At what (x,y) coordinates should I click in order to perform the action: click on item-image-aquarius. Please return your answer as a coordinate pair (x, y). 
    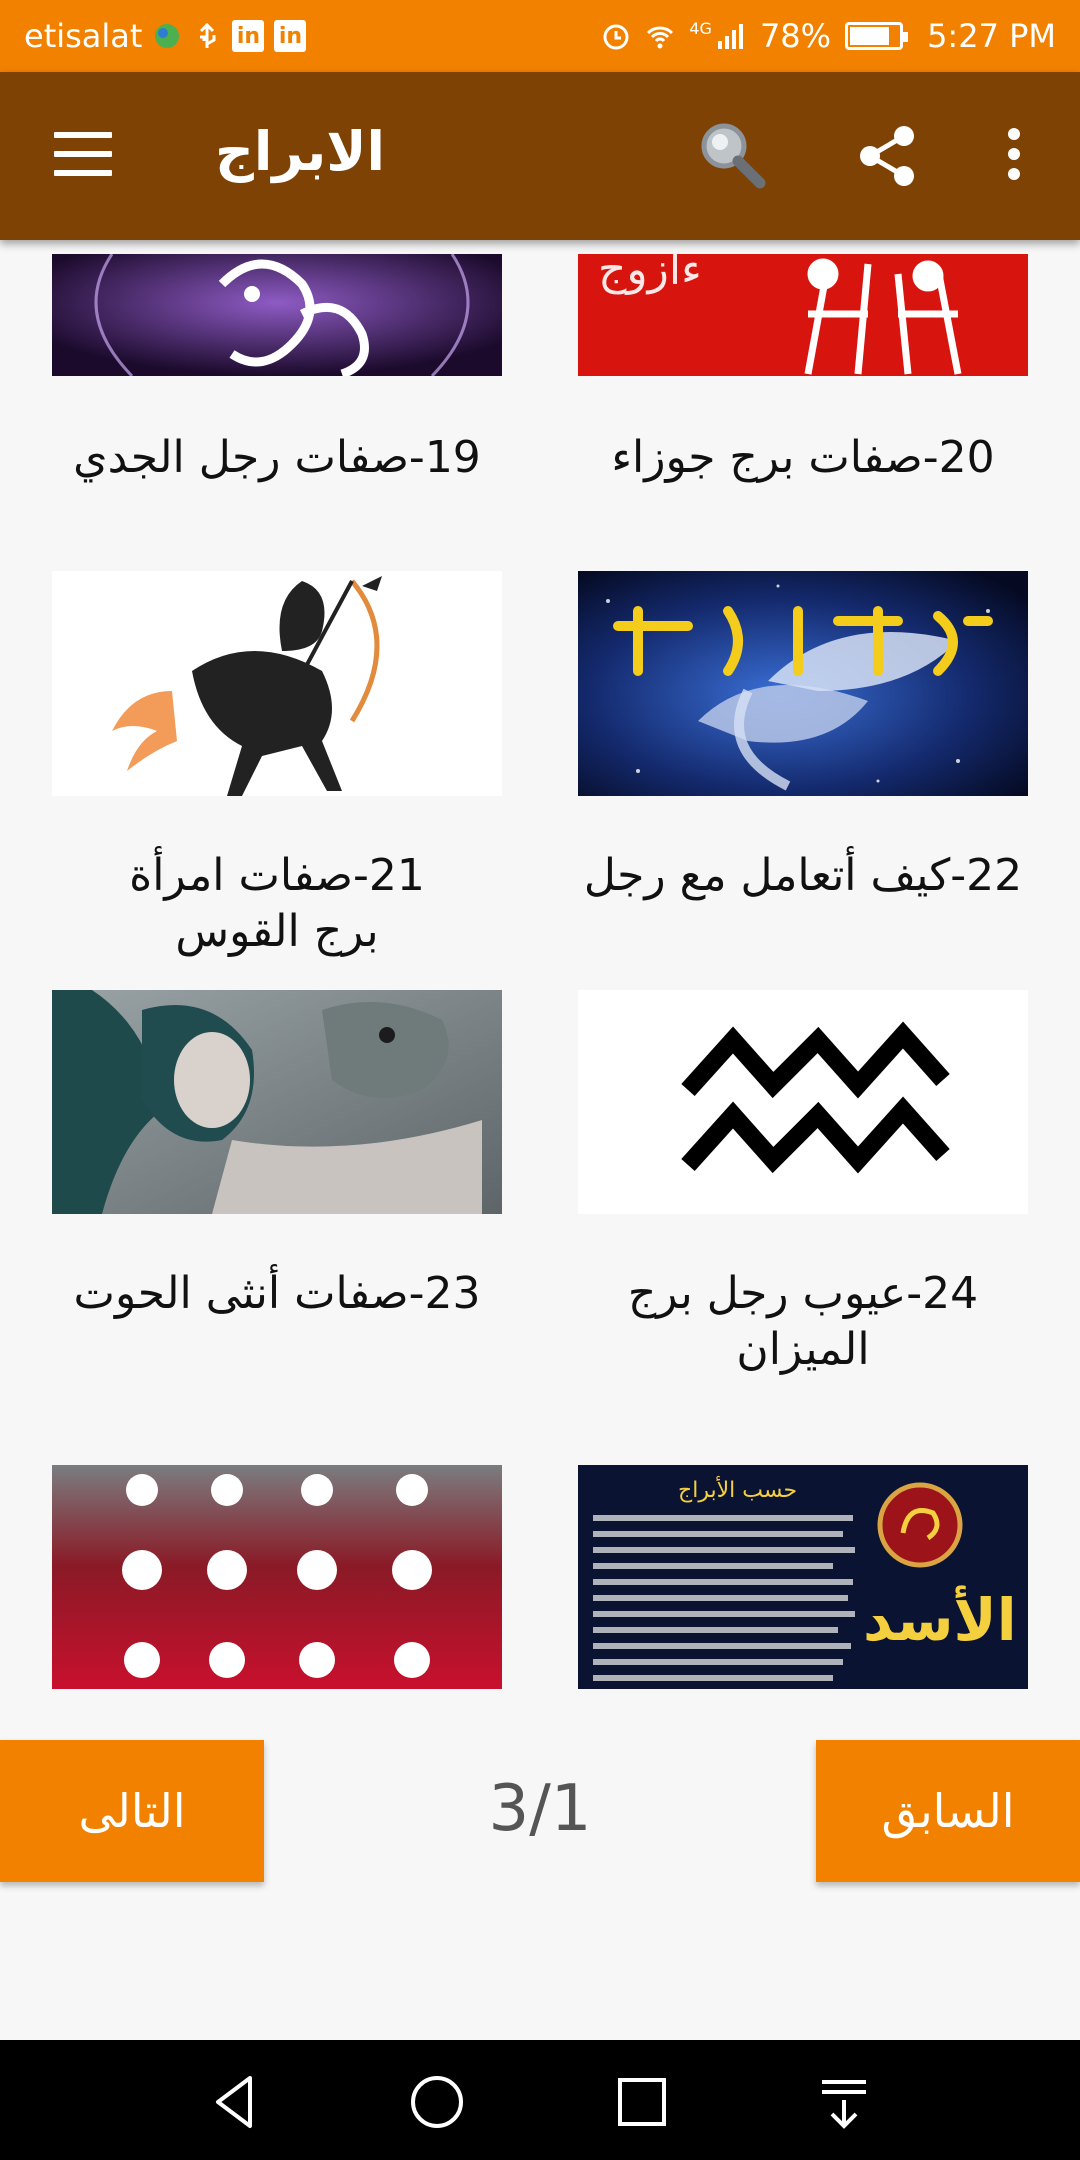
    Looking at the image, I should click on (803, 1102).